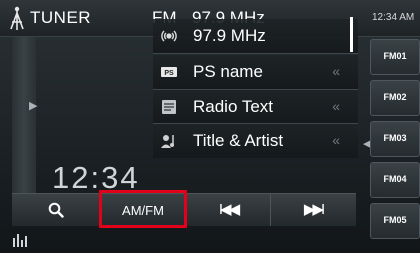 This screenshot has width=420, height=253. I want to click on expand-left-icon: ▶, so click(33, 105).